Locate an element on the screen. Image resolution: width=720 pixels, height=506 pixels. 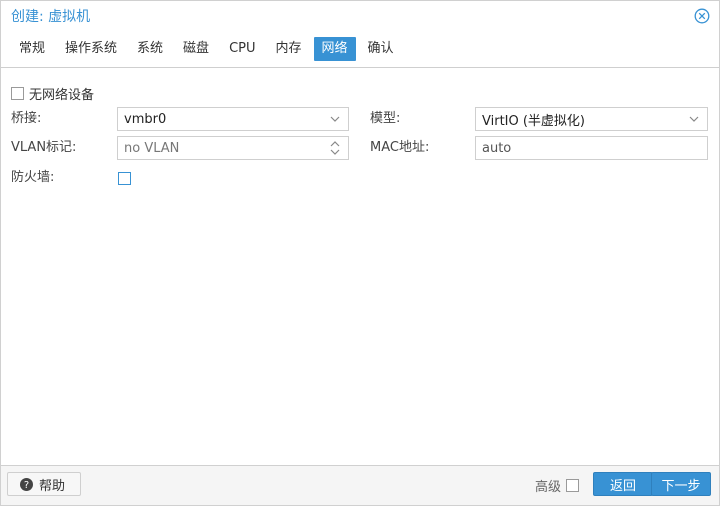
question-circle-icon: ? is located at coordinates (26, 484).